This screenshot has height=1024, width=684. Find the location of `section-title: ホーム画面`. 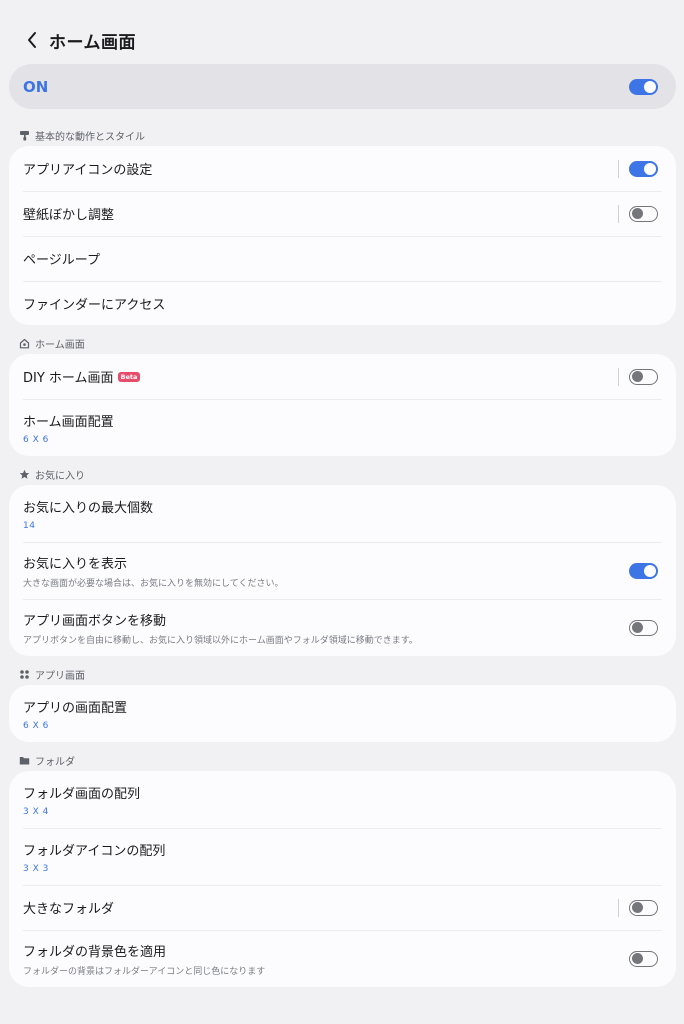

section-title: ホーム画面 is located at coordinates (60, 345).